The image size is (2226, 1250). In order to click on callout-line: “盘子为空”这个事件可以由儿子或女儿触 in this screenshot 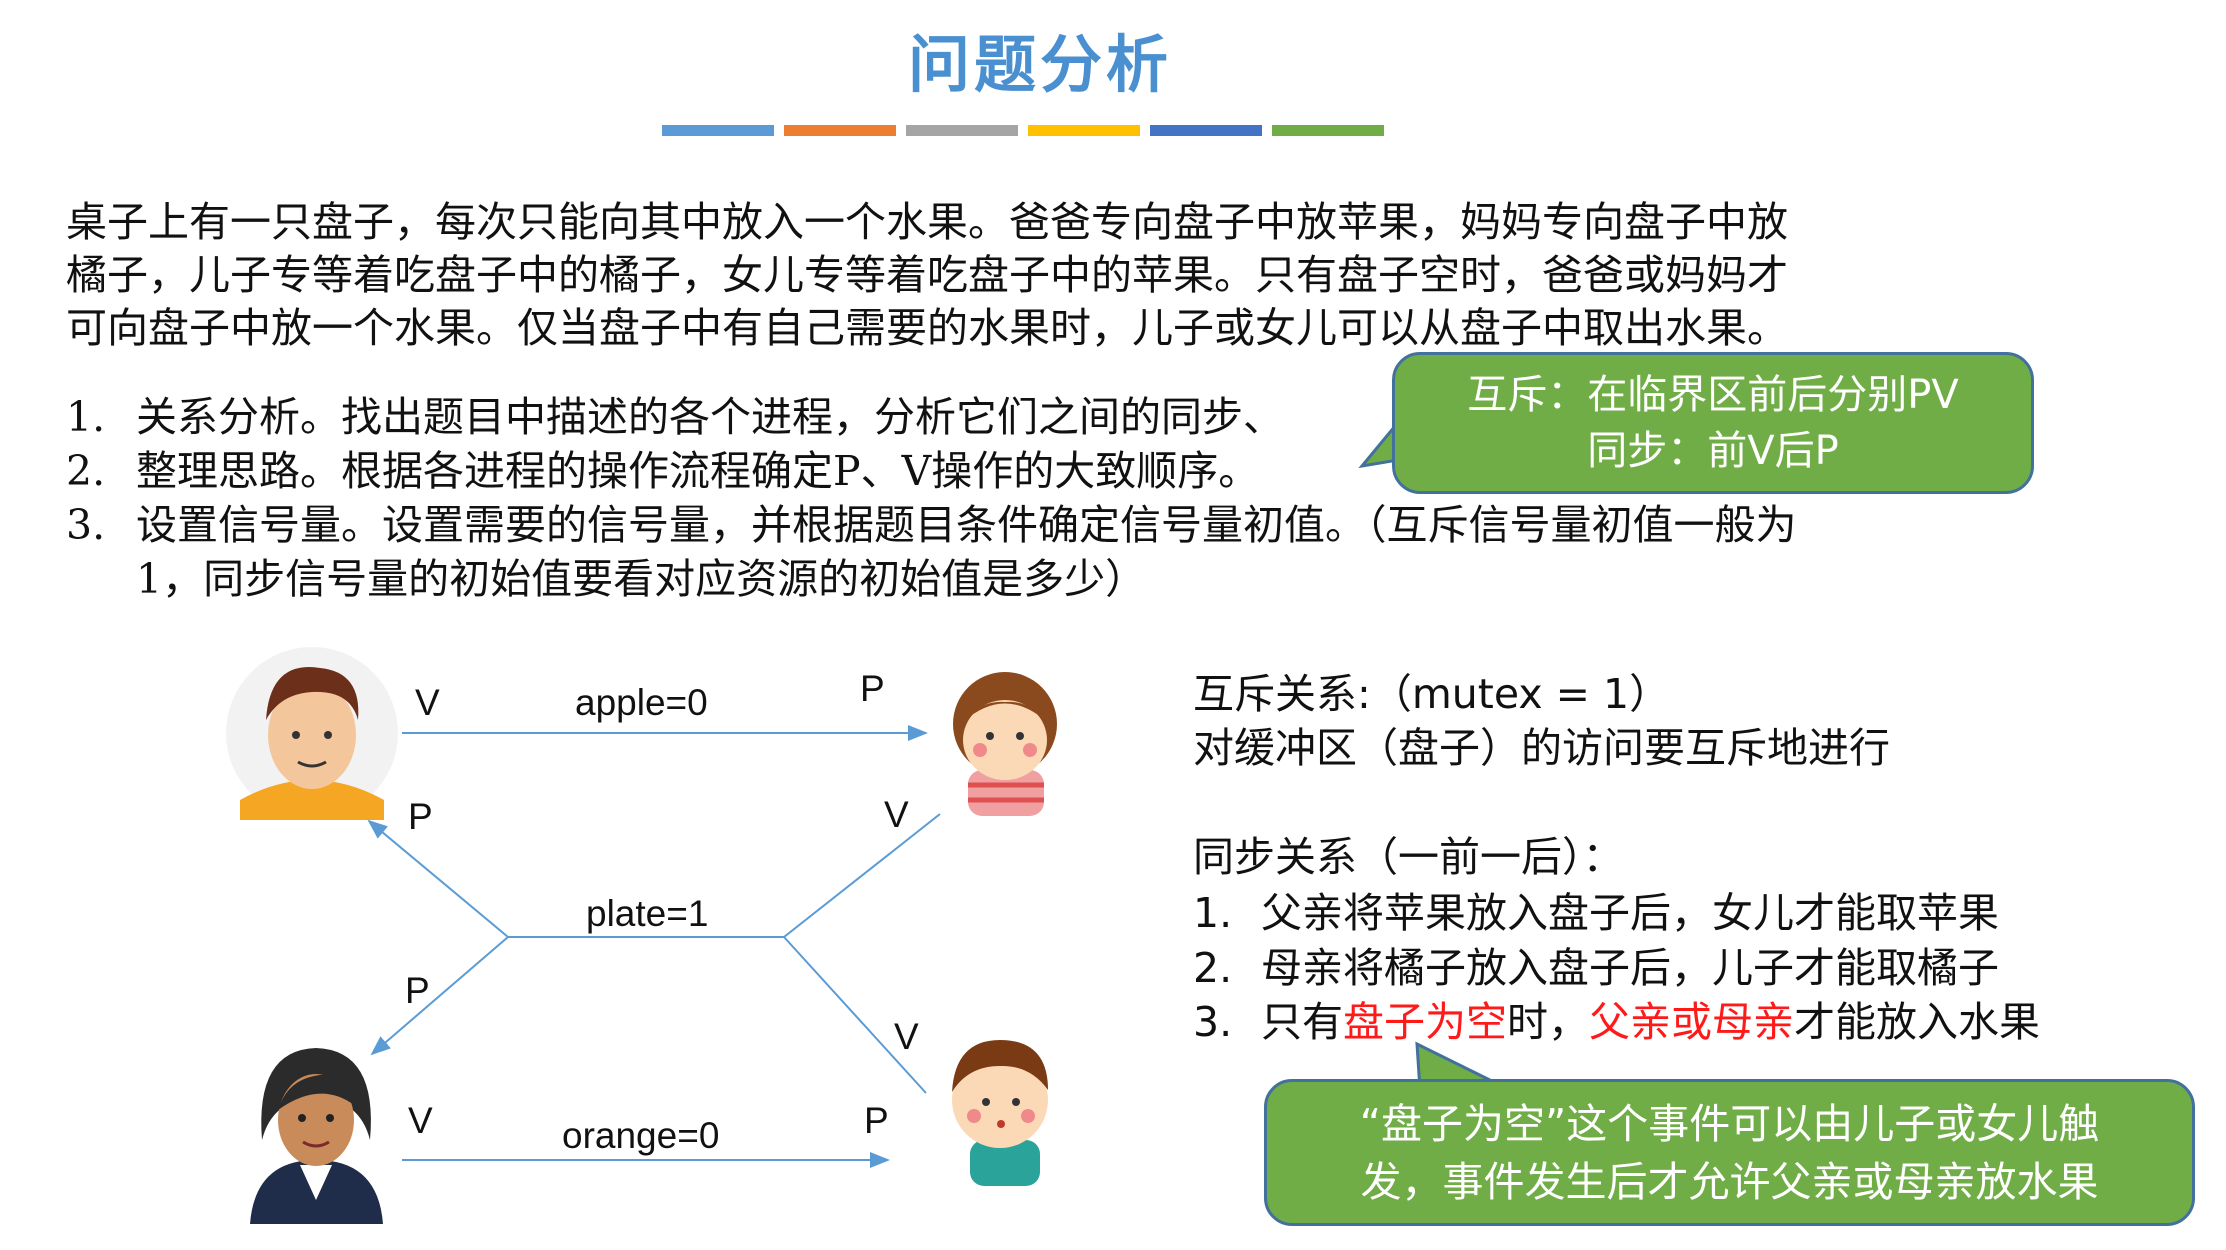, I will do `click(1729, 1123)`.